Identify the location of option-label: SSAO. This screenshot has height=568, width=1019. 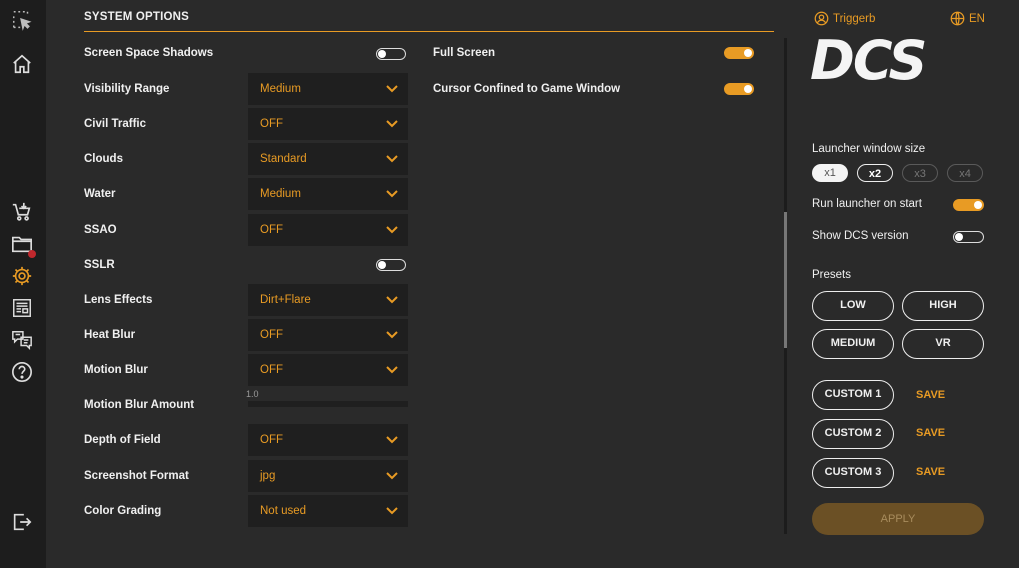
(100, 230).